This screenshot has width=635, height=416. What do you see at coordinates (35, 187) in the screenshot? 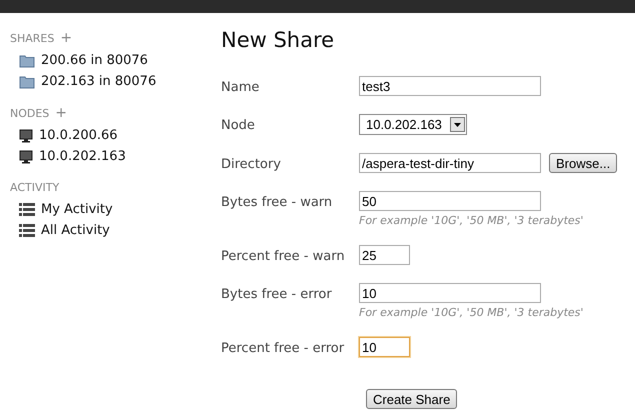
I see `section-heading: ACTIVITY` at bounding box center [35, 187].